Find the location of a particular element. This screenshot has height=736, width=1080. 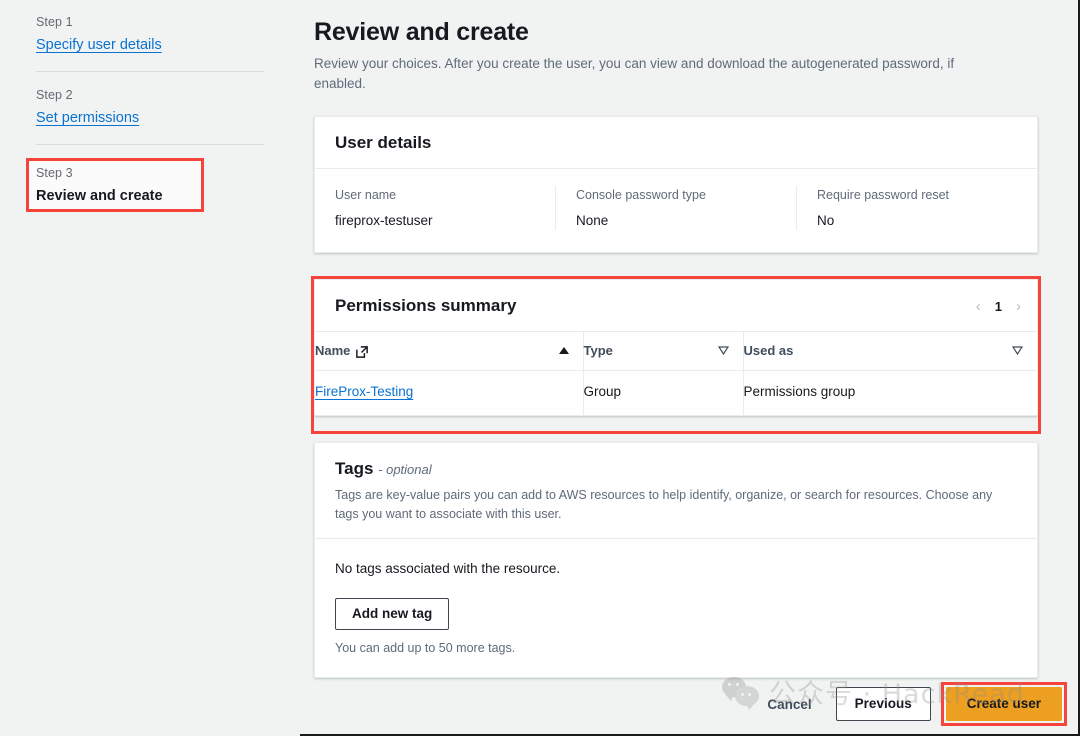

user-details-title: User details is located at coordinates (383, 142).